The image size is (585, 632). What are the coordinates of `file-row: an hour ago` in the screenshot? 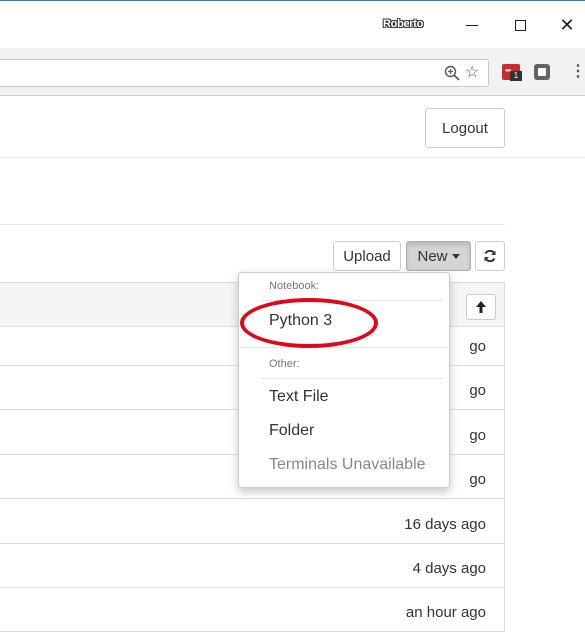 It's located at (252, 613).